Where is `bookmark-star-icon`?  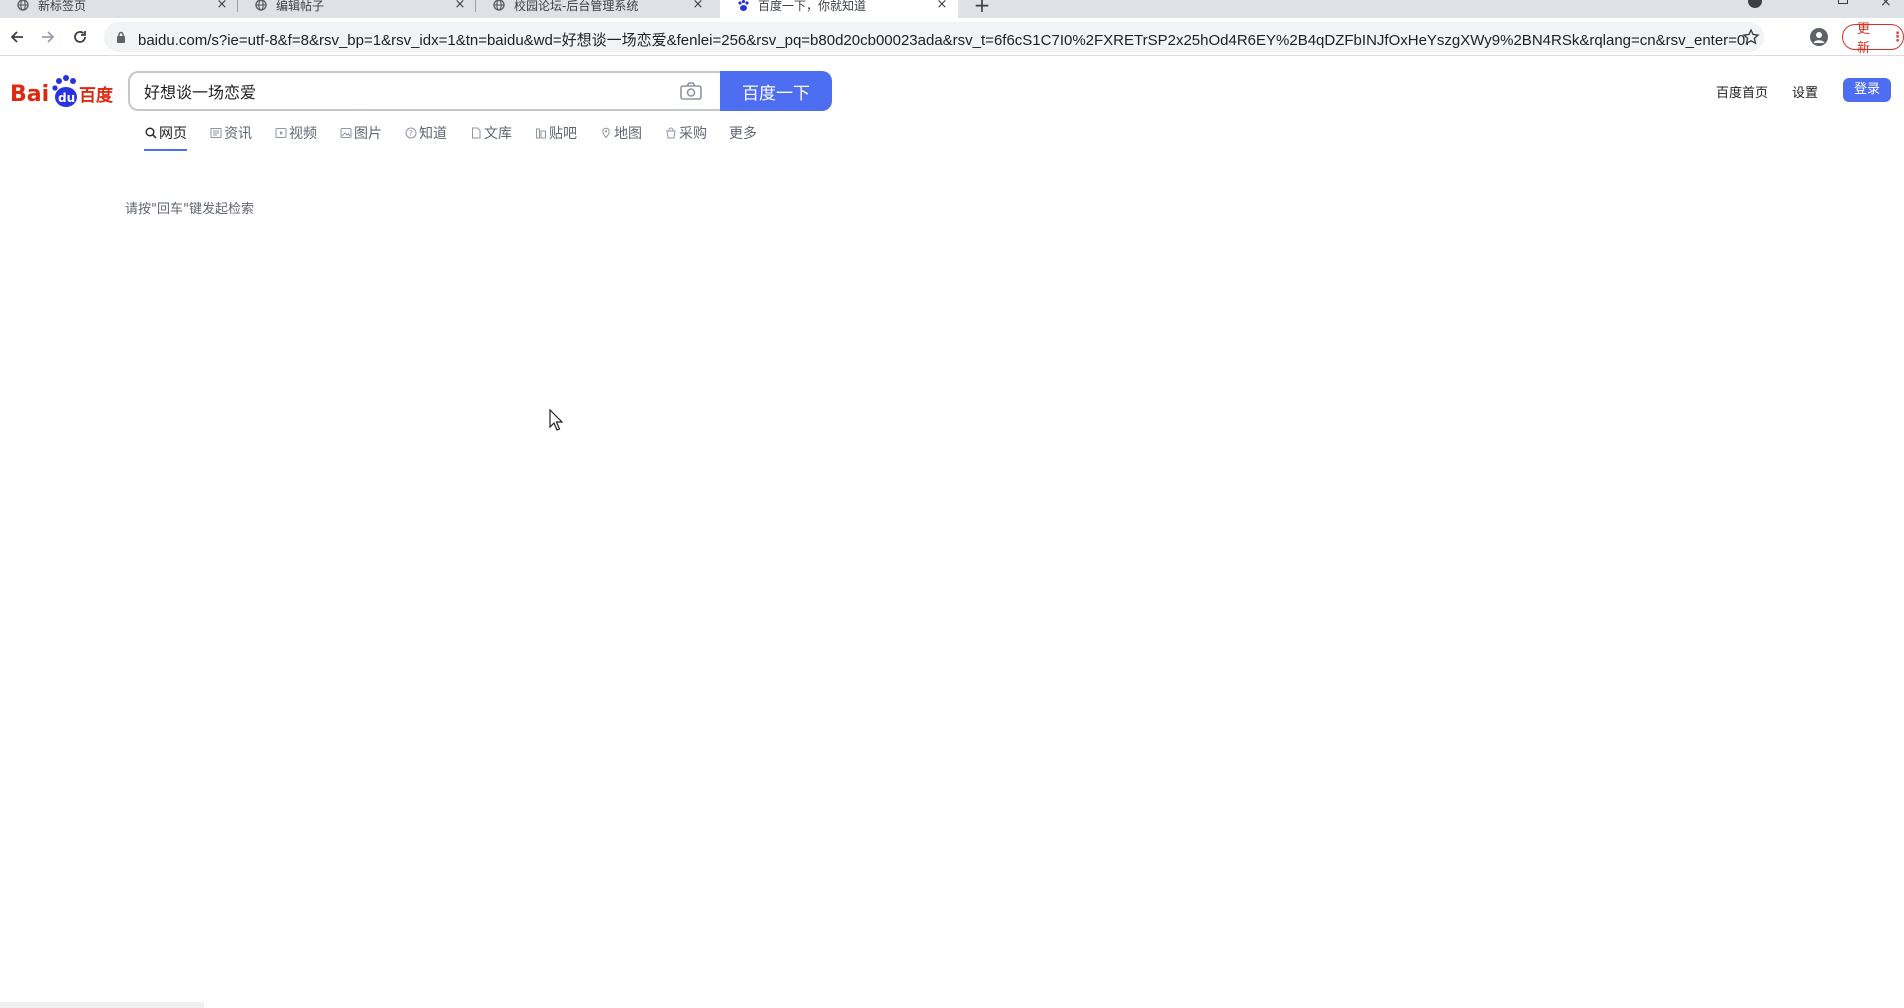
bookmark-star-icon is located at coordinates (1751, 37).